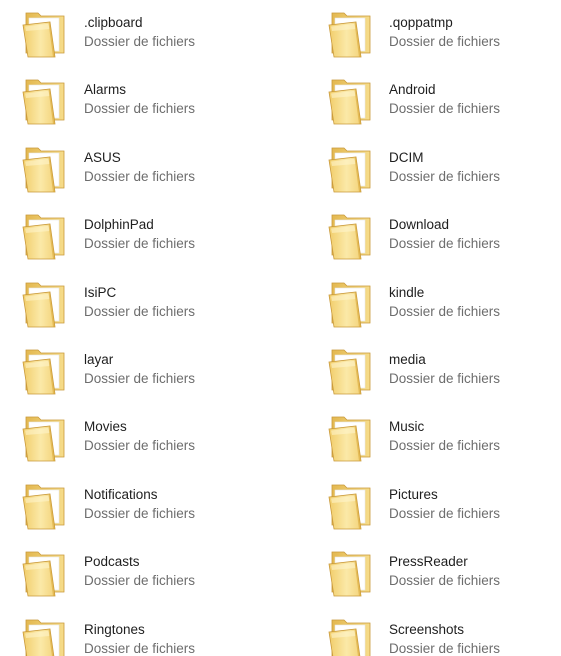 The width and height of the screenshot is (561, 656). Describe the element at coordinates (444, 571) in the screenshot. I see `folder-text: PressReader Dossier de fichiers` at that location.